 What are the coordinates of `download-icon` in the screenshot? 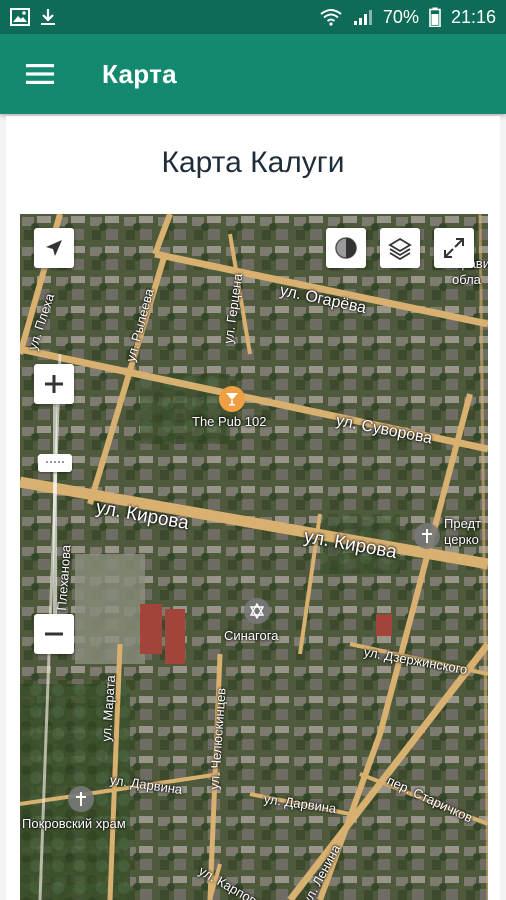 It's located at (48, 17).